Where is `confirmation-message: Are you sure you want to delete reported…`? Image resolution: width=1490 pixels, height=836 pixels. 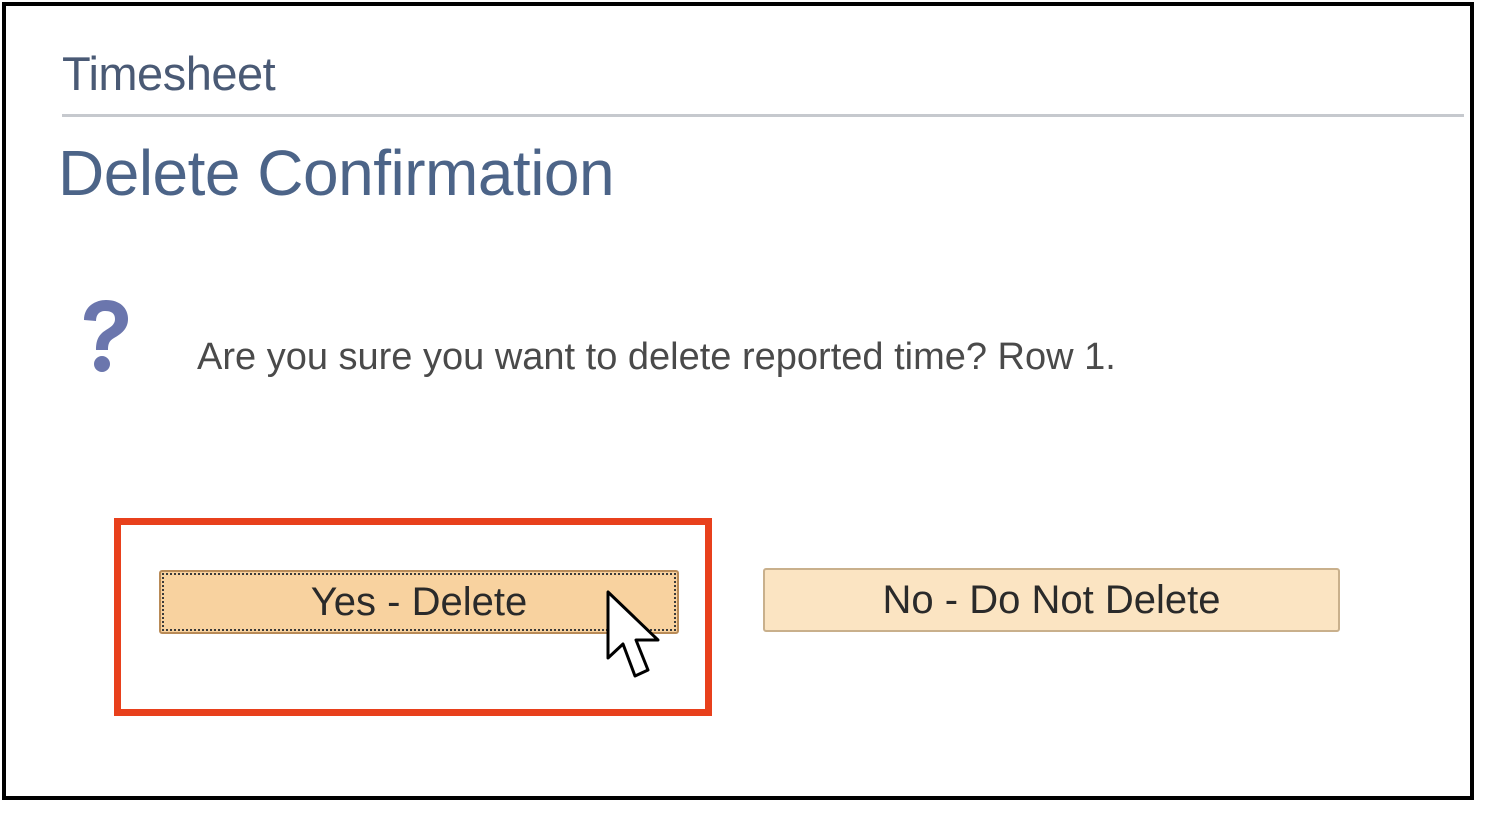 confirmation-message: Are you sure you want to delete reported… is located at coordinates (656, 357).